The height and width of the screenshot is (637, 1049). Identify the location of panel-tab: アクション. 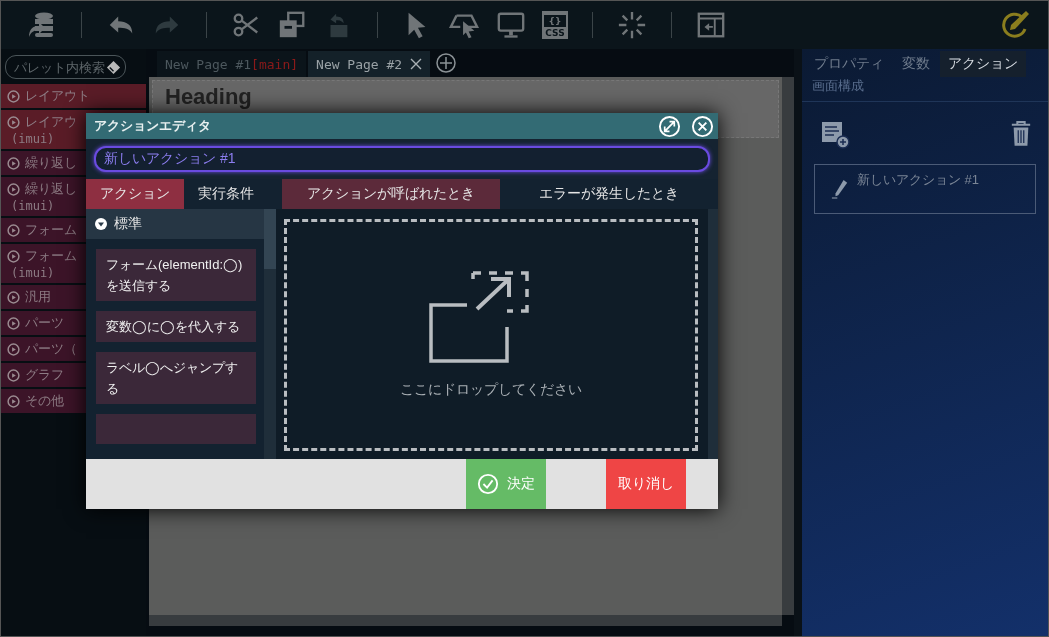
(983, 64).